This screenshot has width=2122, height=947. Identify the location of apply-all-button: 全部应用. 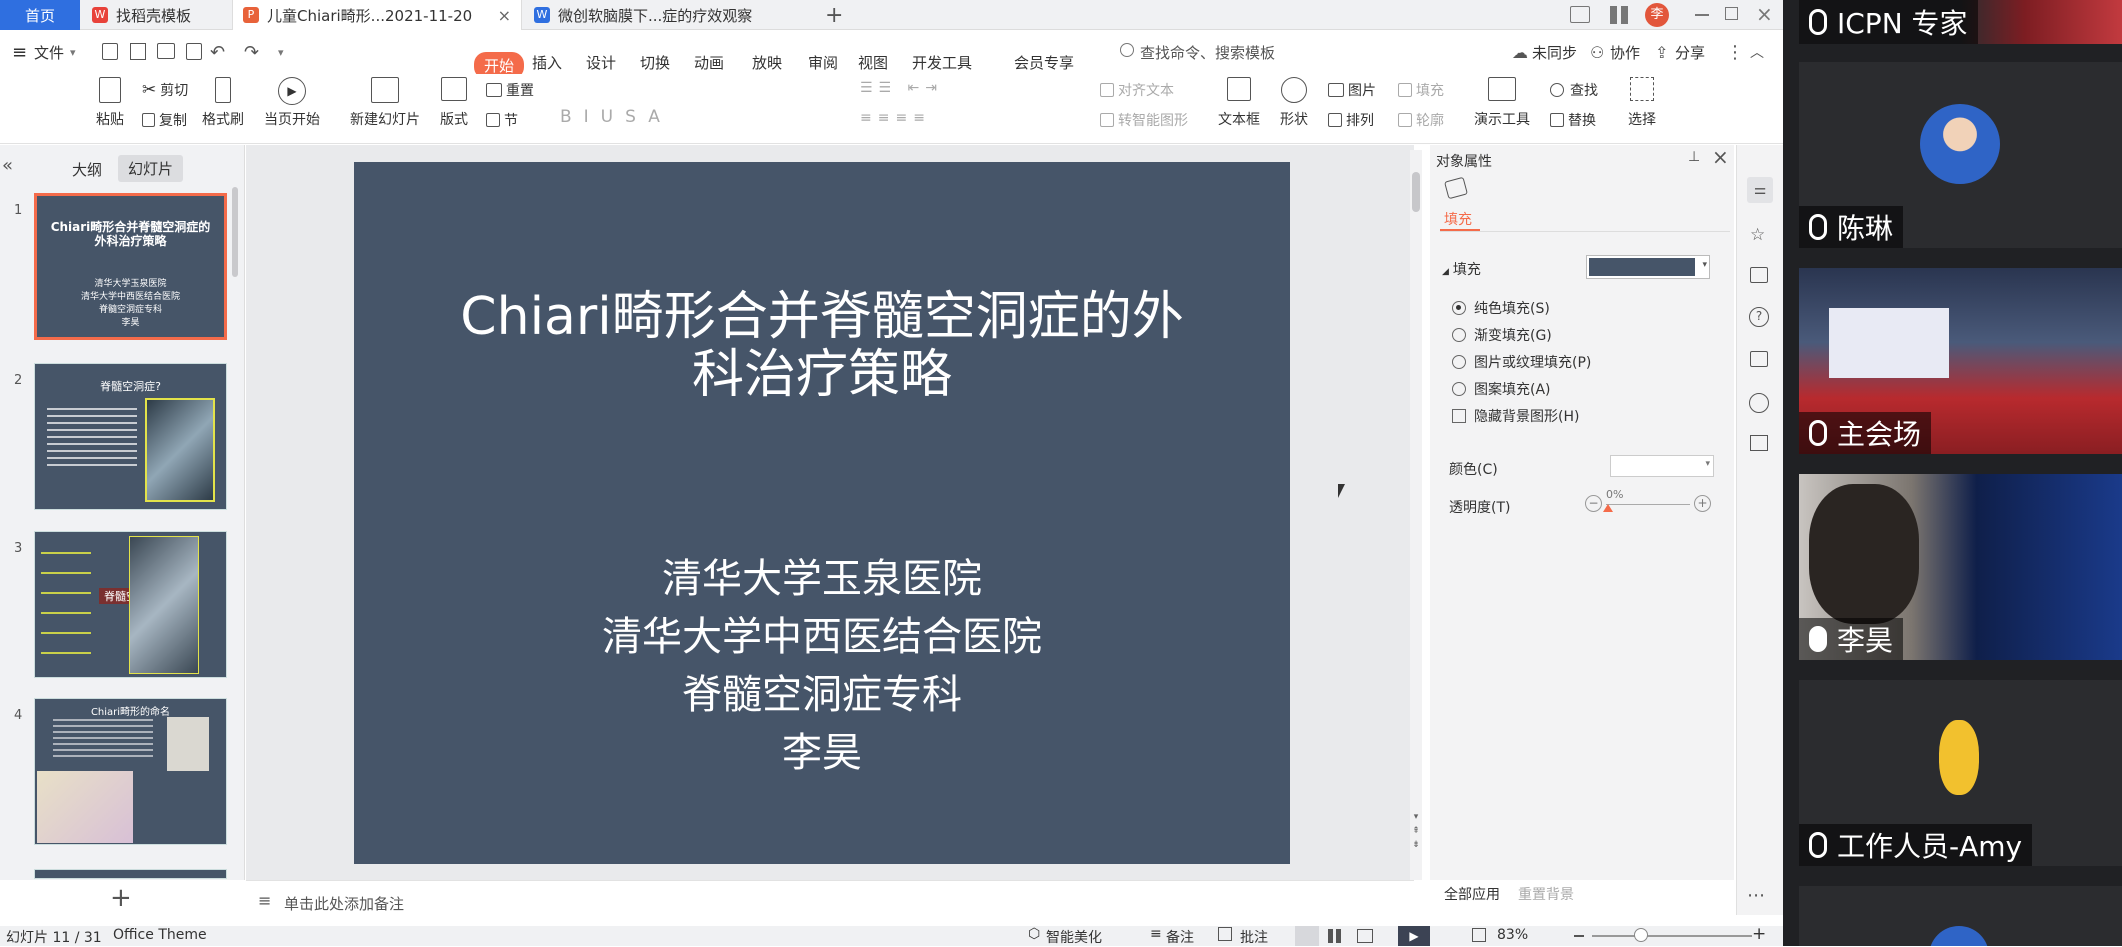
(1472, 894).